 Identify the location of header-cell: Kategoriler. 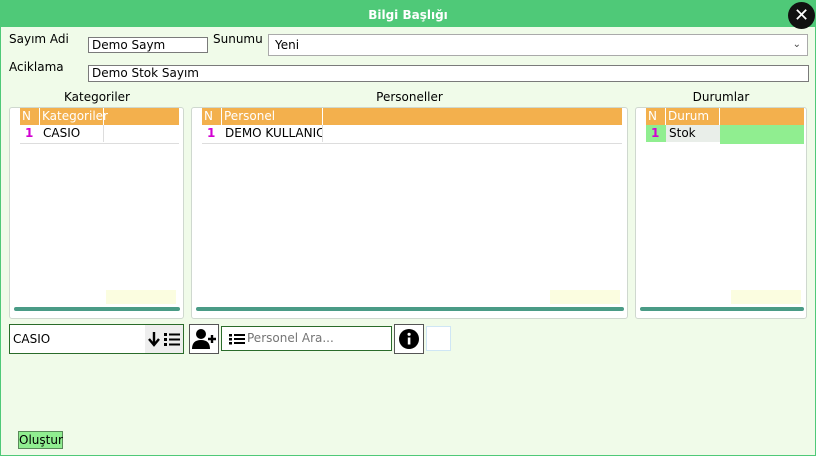
(74, 116).